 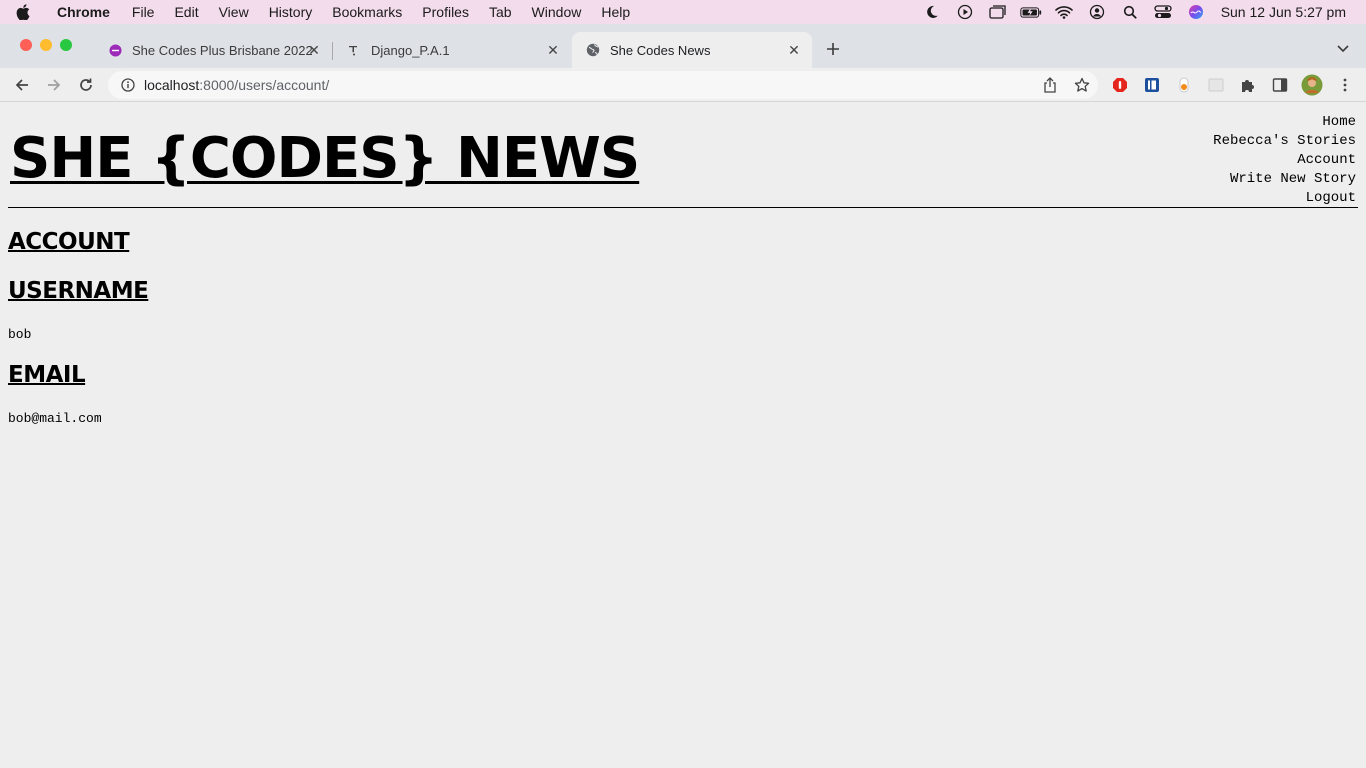 What do you see at coordinates (1031, 12) in the screenshot?
I see `battery-icon` at bounding box center [1031, 12].